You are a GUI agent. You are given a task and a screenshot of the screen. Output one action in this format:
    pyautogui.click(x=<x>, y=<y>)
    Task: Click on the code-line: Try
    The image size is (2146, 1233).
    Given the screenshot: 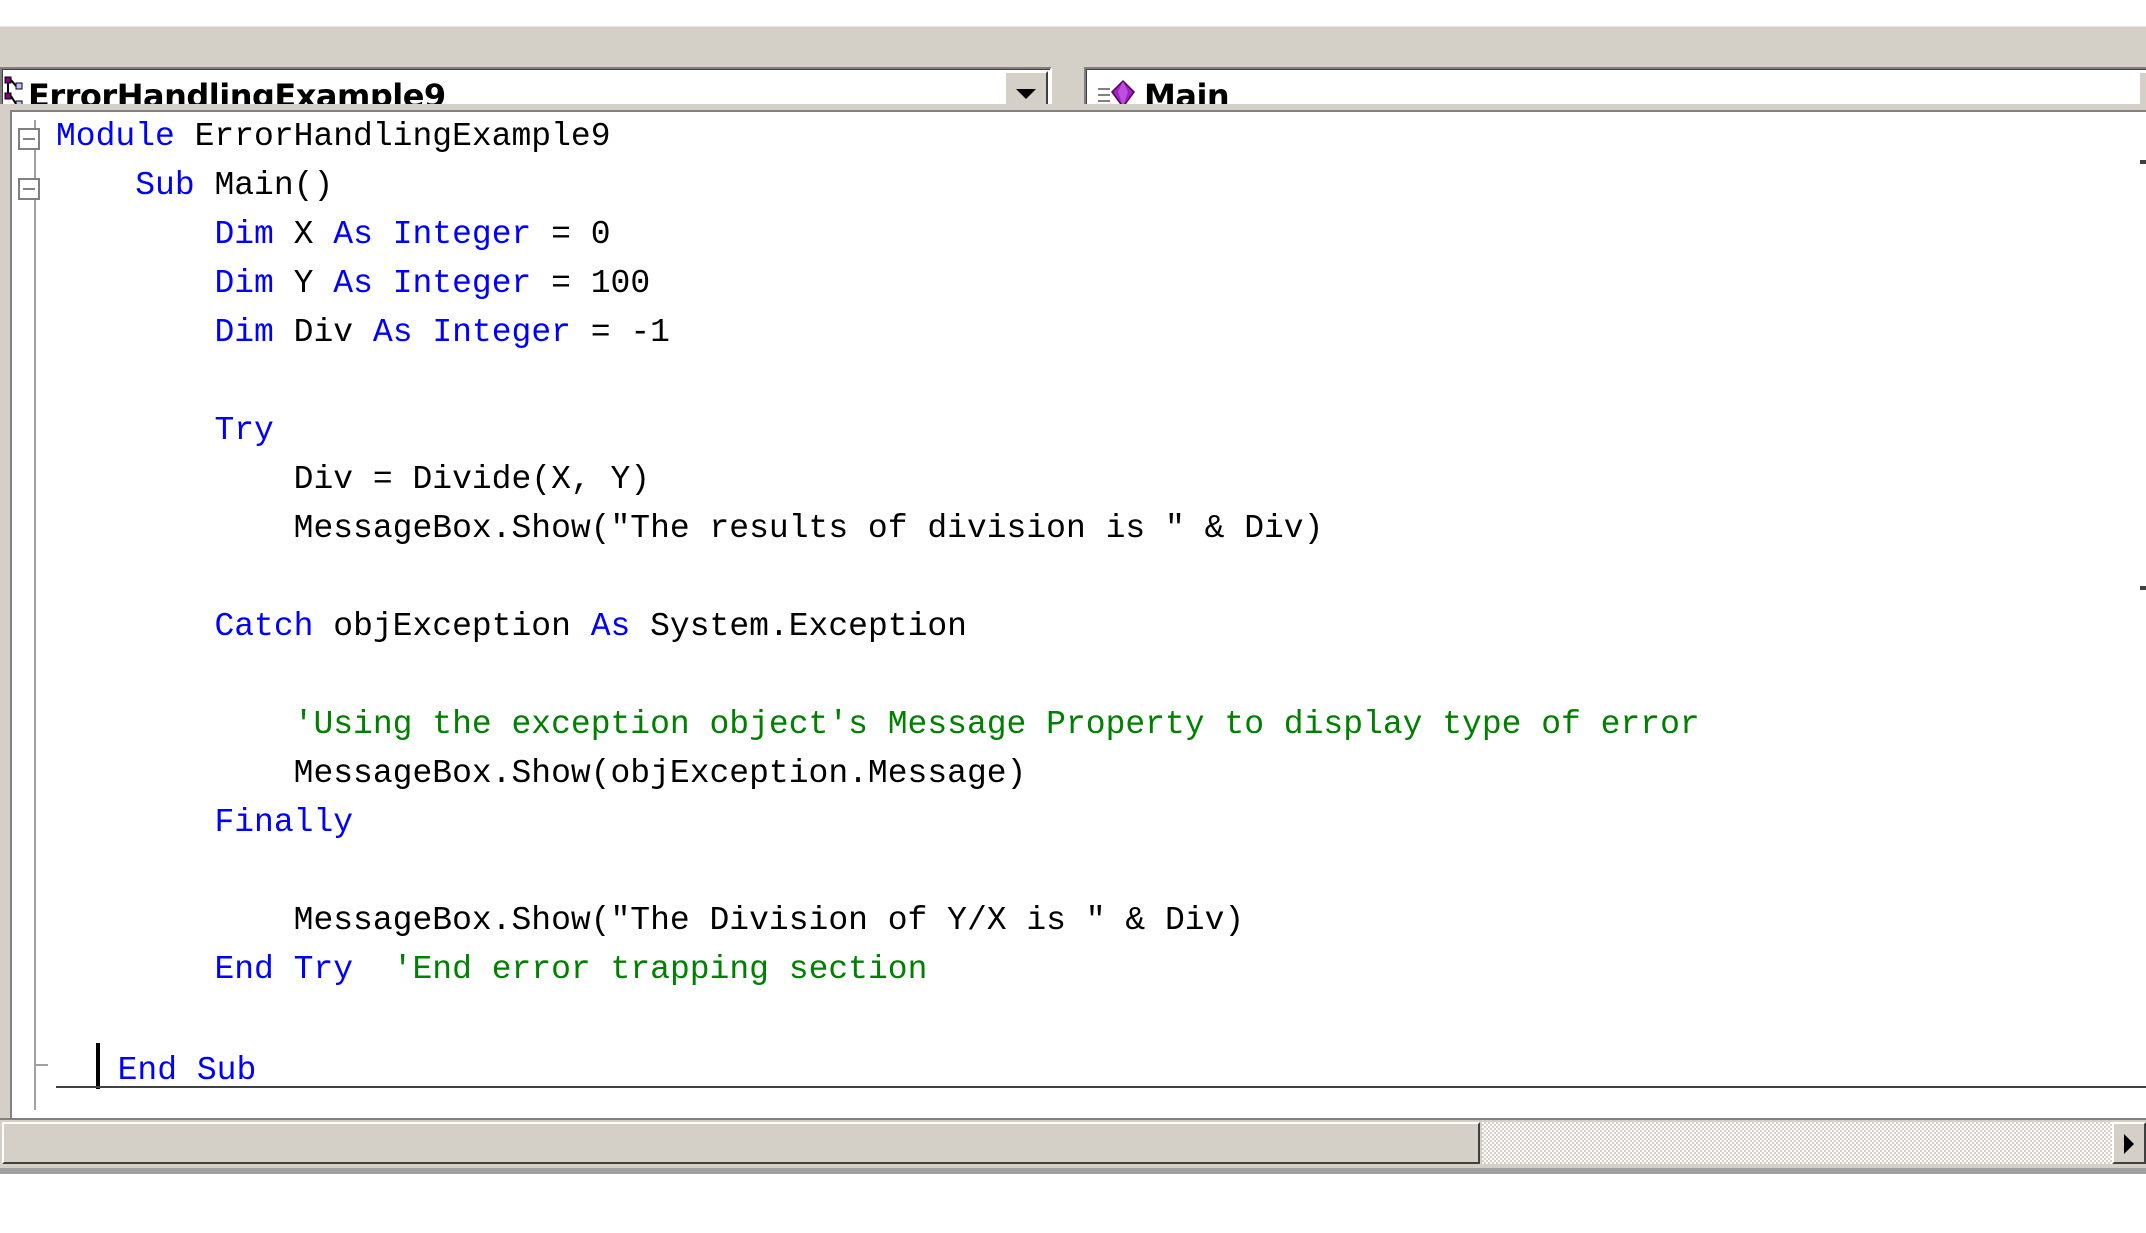 What is the action you would take?
    pyautogui.click(x=878, y=430)
    